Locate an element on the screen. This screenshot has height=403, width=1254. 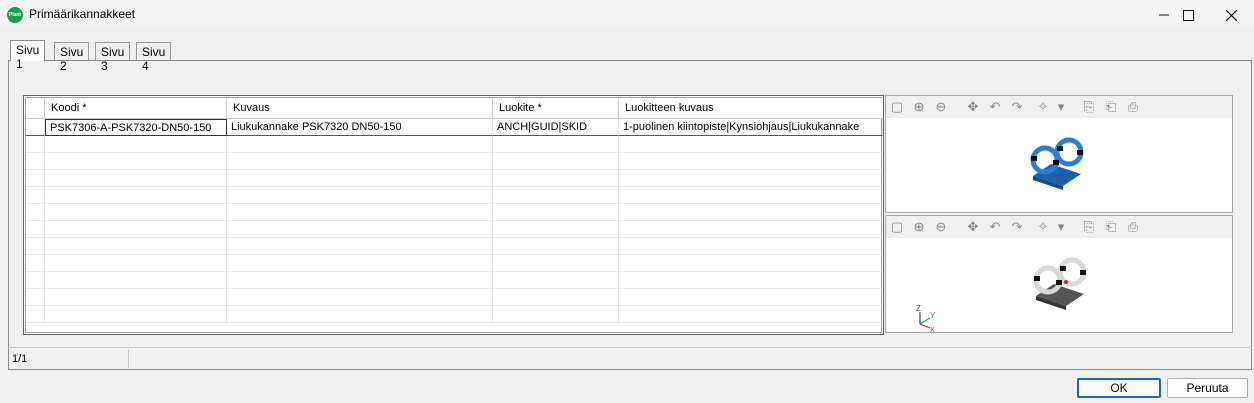
cancel-button: Peruuta is located at coordinates (1207, 388).